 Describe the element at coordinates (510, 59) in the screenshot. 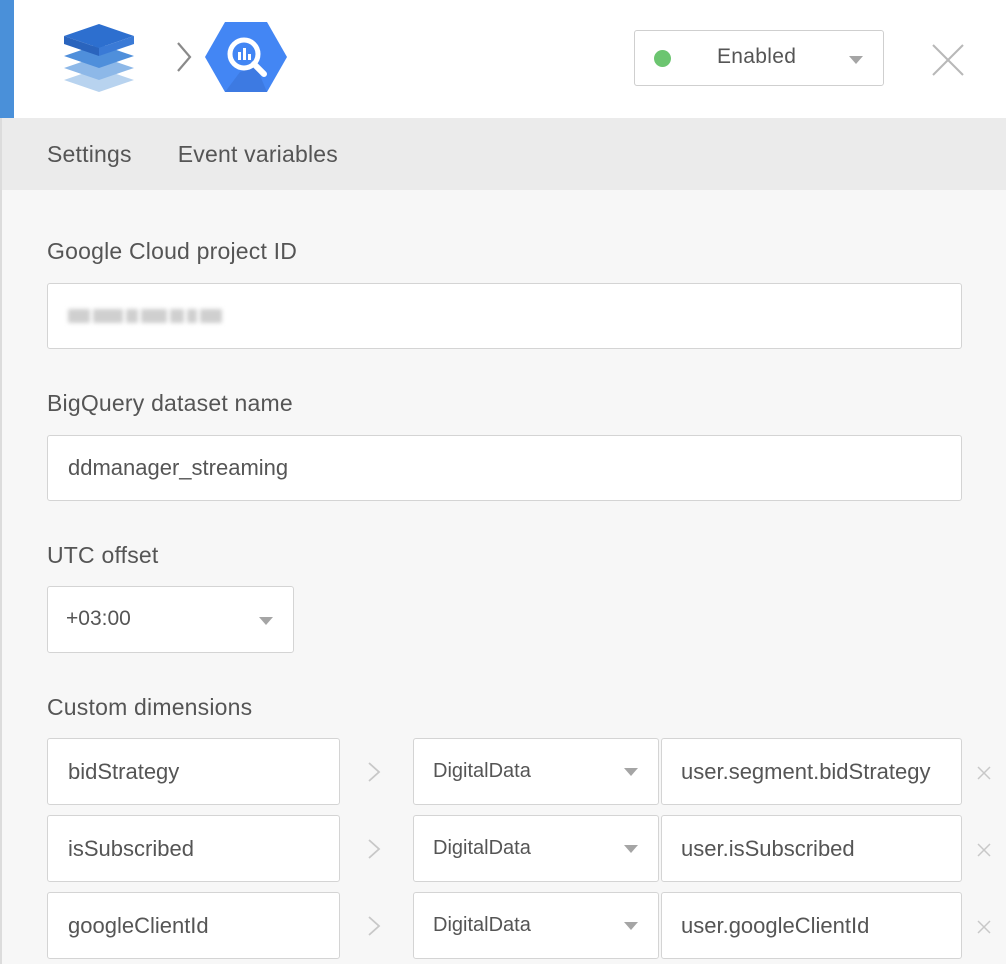

I see `panel-header: Enabled` at that location.